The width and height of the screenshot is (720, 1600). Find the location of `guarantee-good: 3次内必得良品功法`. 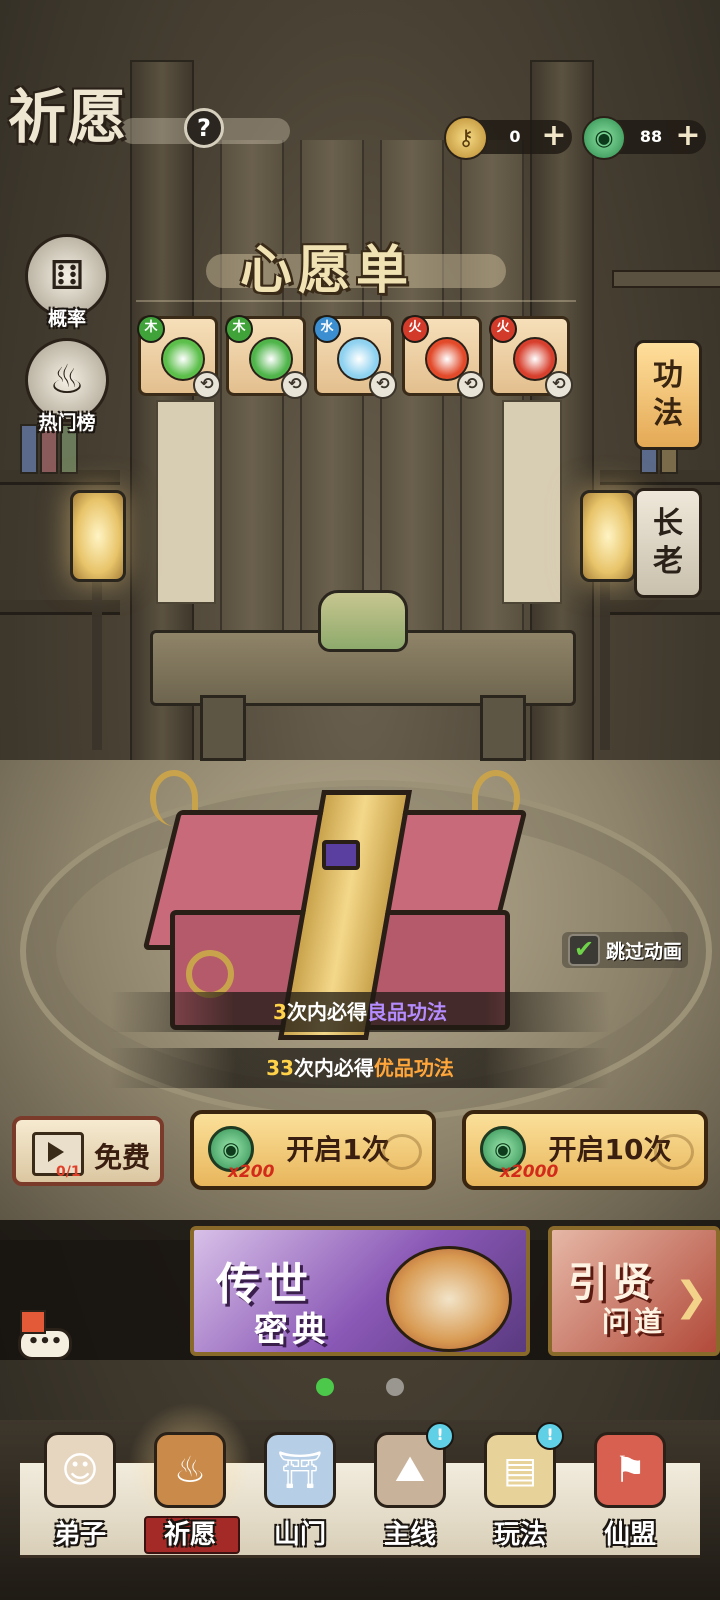

guarantee-good: 3次内必得良品功法 is located at coordinates (360, 1012).